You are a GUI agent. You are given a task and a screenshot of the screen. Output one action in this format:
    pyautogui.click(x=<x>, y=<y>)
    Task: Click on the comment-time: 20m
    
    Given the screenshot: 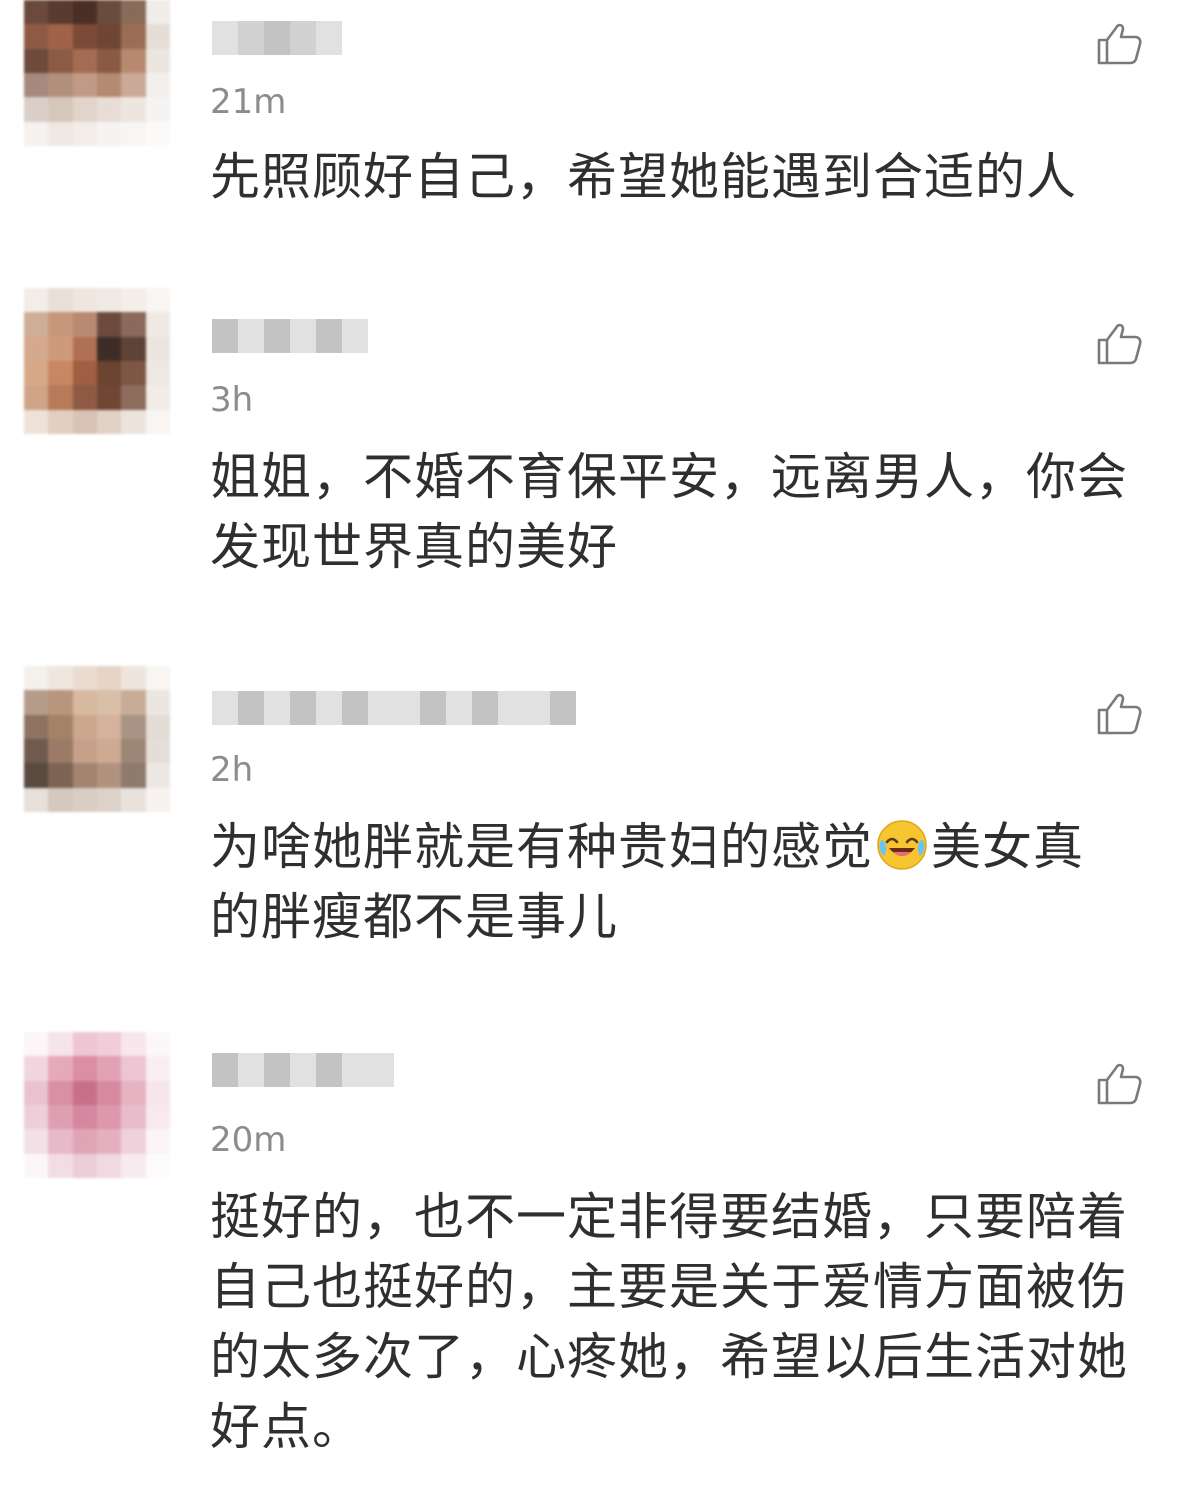 What is the action you would take?
    pyautogui.click(x=248, y=1140)
    